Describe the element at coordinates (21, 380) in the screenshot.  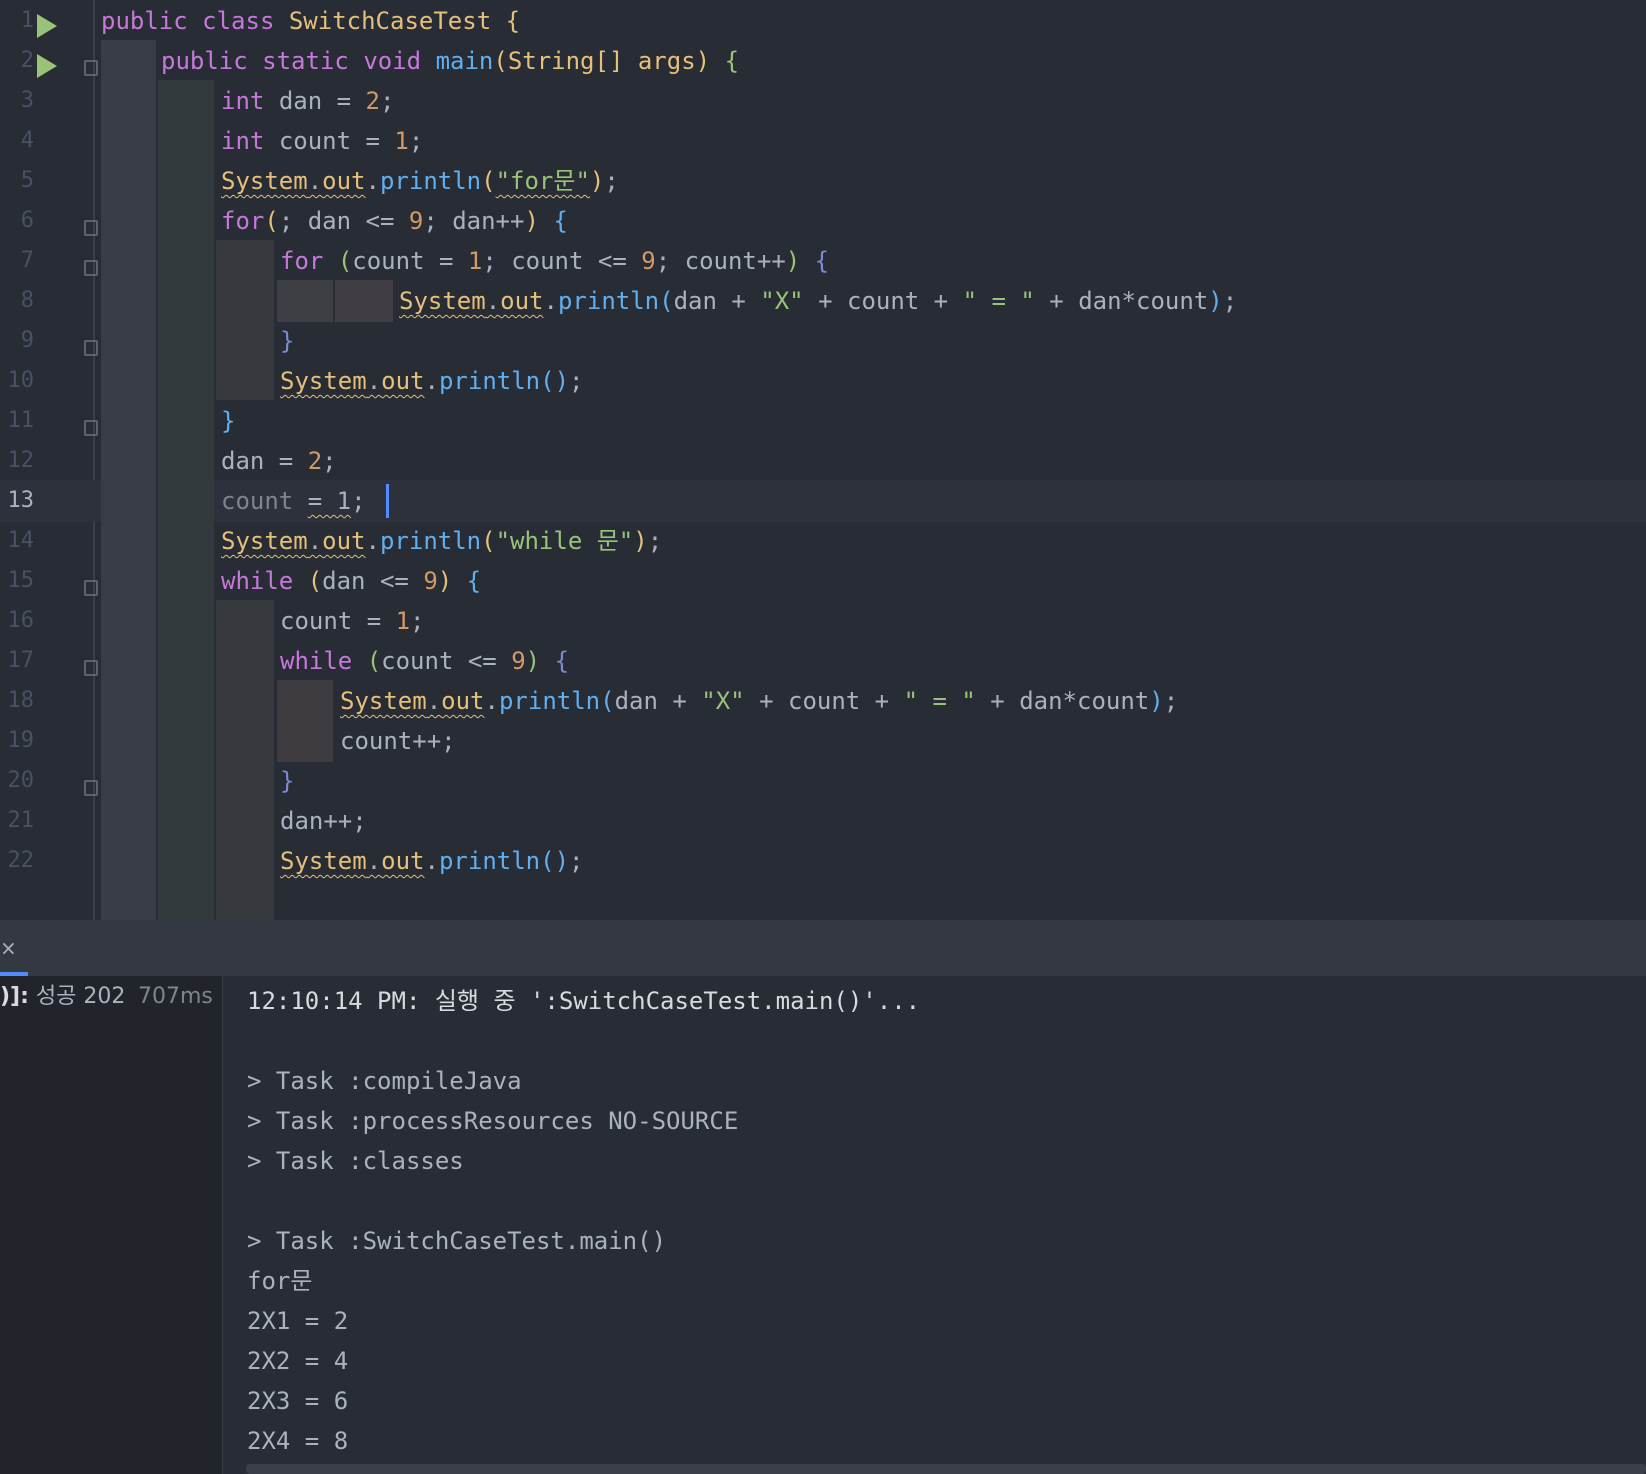
I see `line-number: 10` at that location.